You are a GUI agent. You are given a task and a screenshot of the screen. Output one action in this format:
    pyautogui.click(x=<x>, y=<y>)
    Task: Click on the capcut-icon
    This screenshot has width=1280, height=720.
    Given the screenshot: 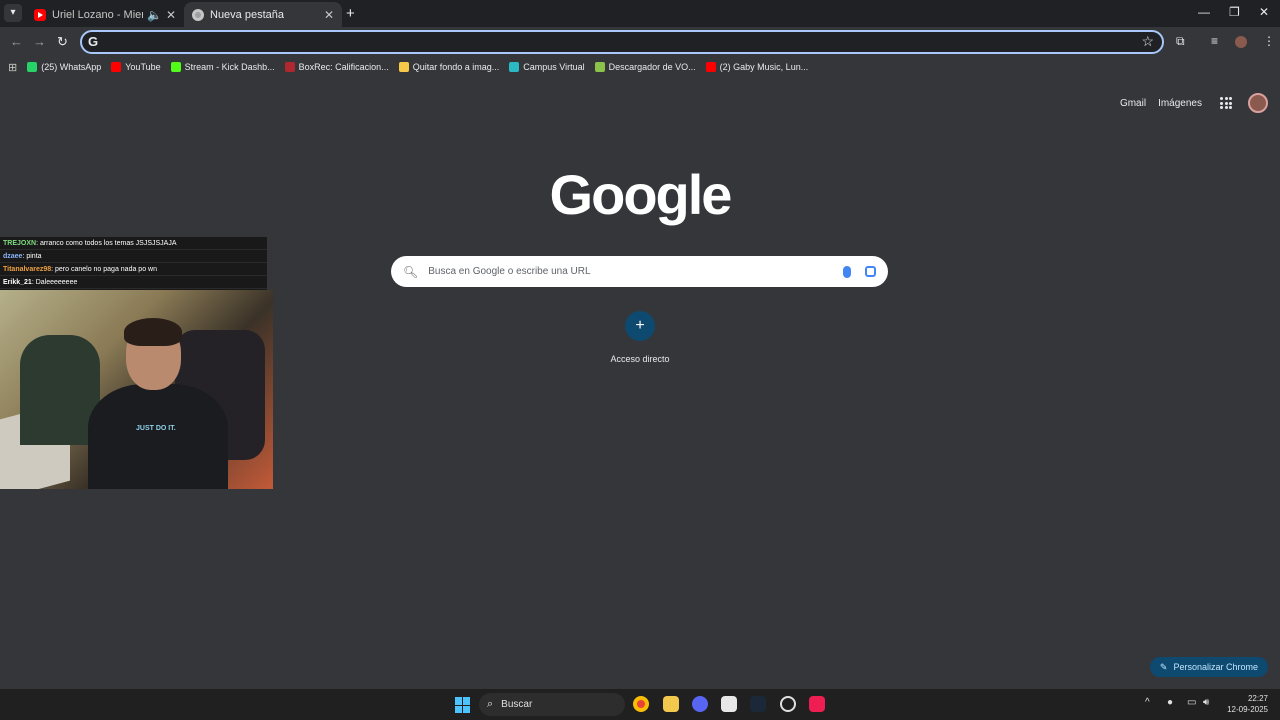 What is the action you would take?
    pyautogui.click(x=729, y=704)
    